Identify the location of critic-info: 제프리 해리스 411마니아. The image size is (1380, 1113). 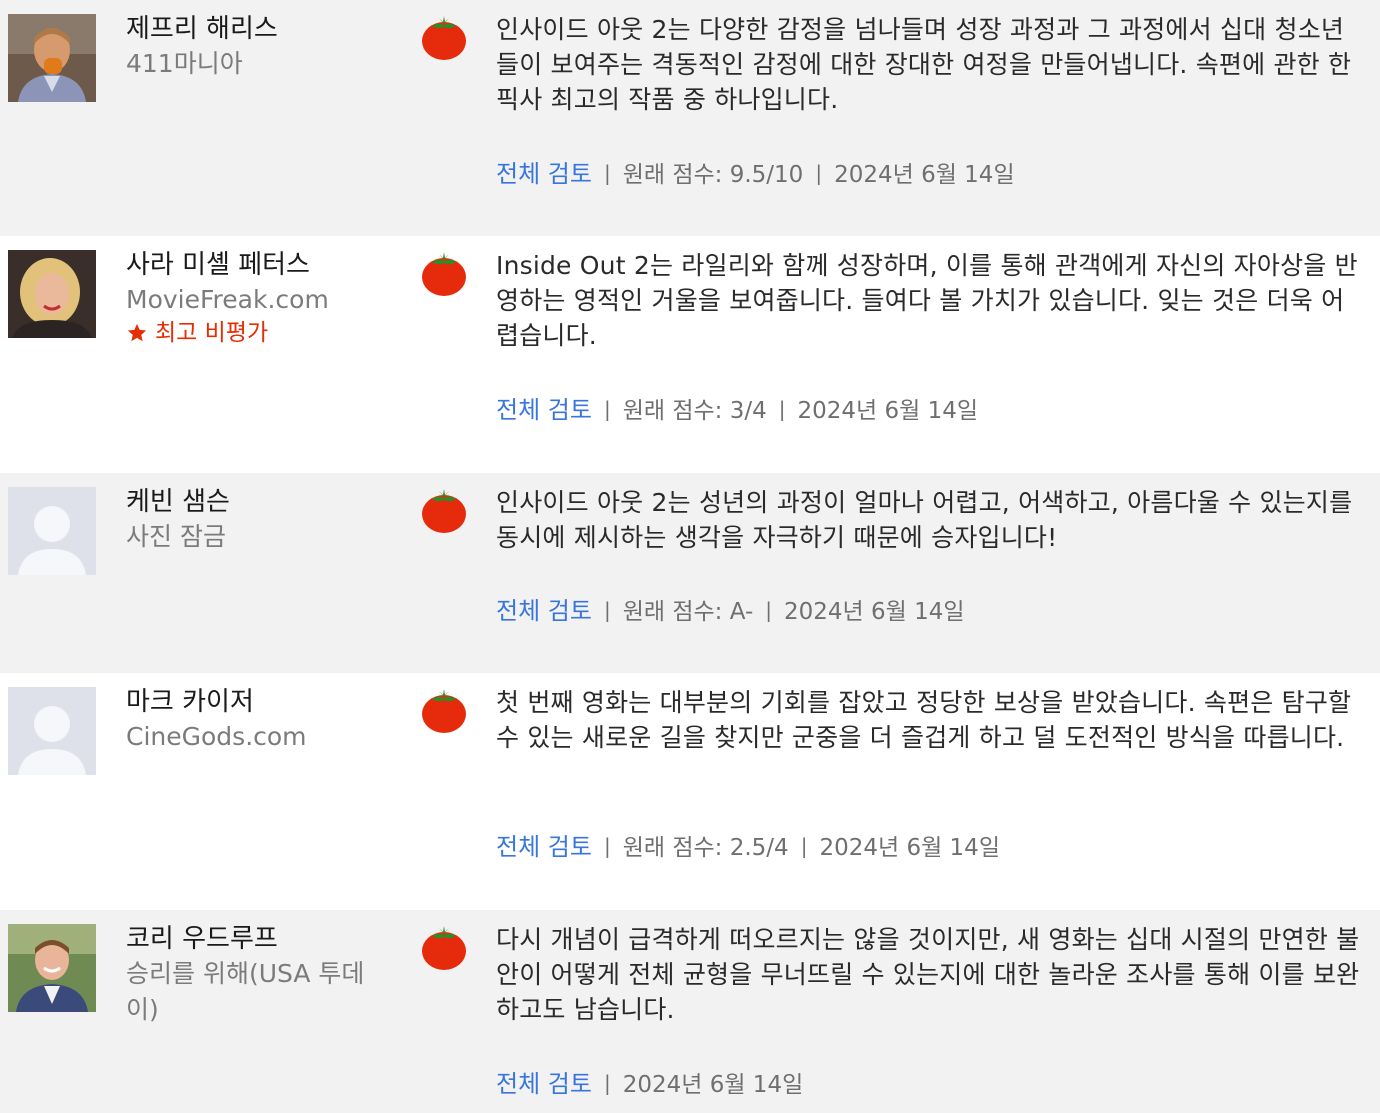
(261, 47).